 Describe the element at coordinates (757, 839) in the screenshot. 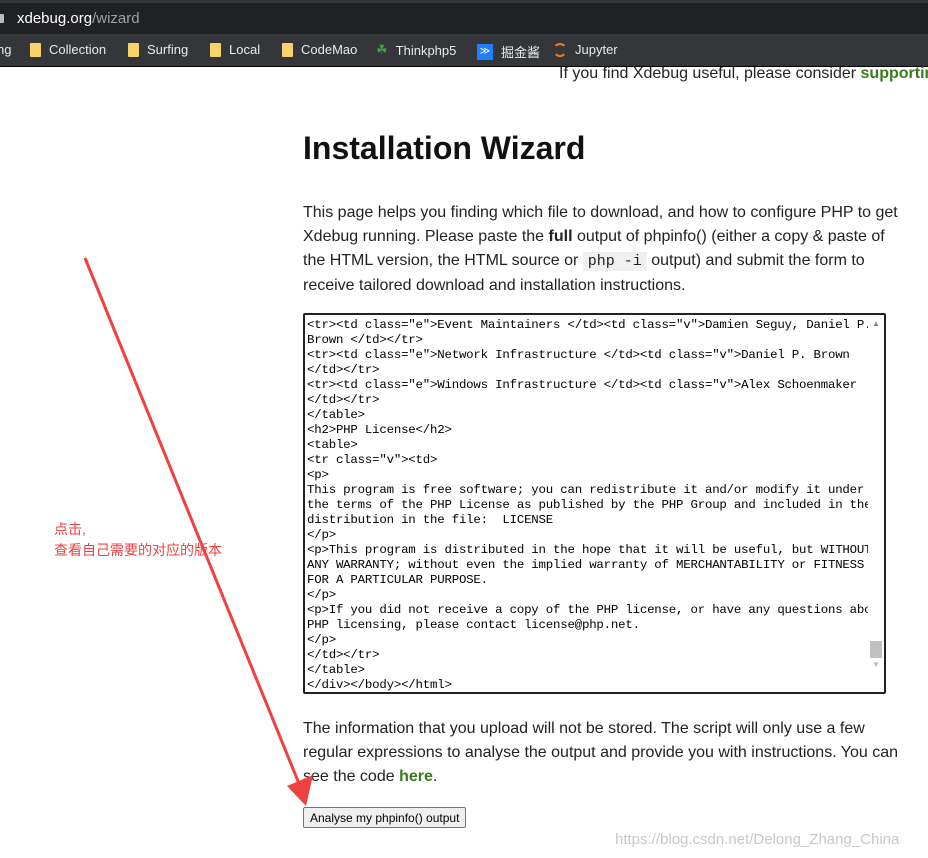

I see `watermark: https://blog.csdn.net/Delong_Zhang_China` at that location.